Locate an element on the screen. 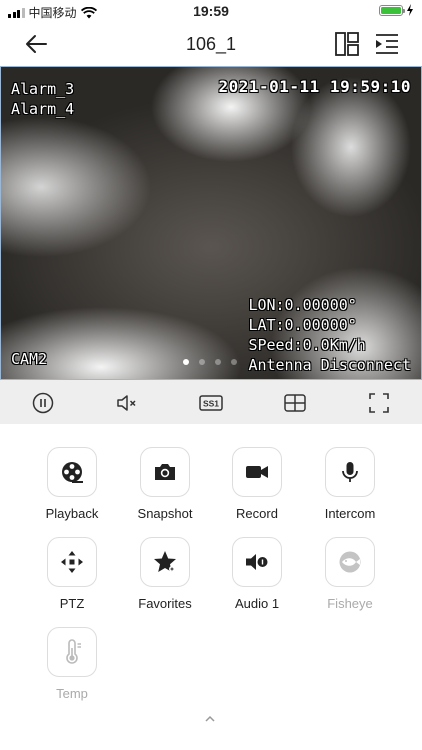 This screenshot has width=422, height=750. film-reel-icon is located at coordinates (72, 472).